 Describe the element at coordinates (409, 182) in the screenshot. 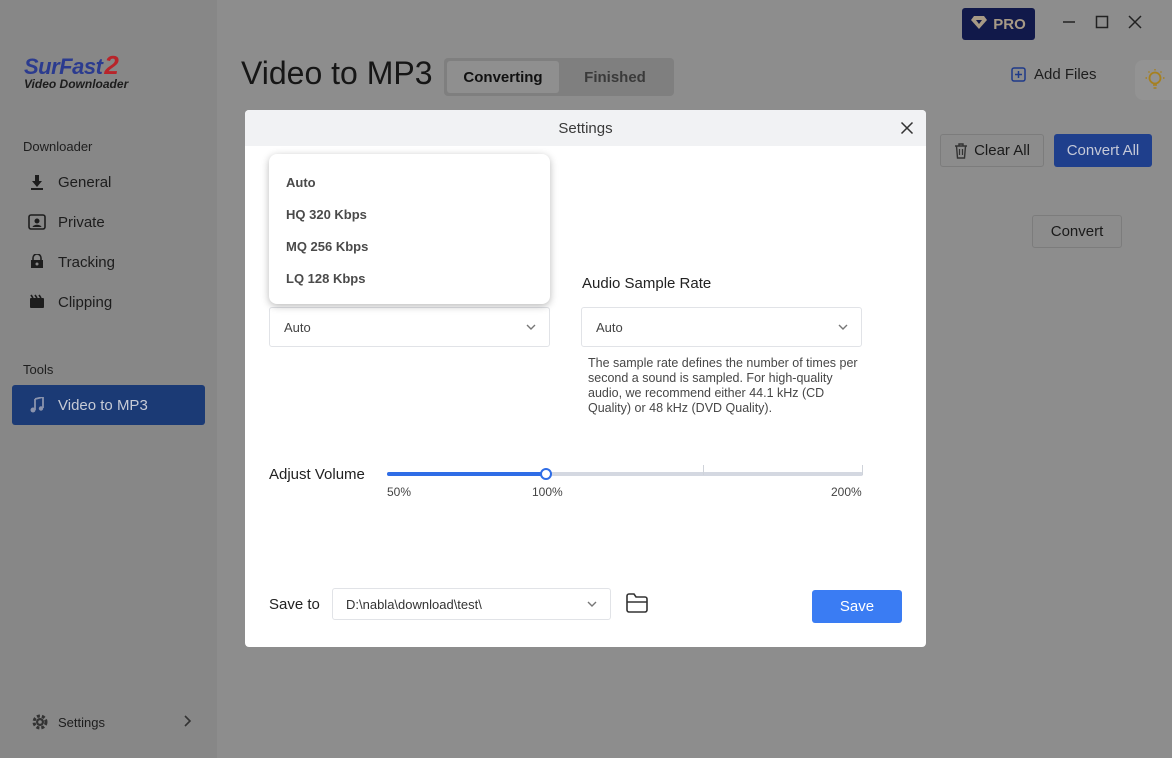

I see `dropdown-option-auto: Auto` at that location.